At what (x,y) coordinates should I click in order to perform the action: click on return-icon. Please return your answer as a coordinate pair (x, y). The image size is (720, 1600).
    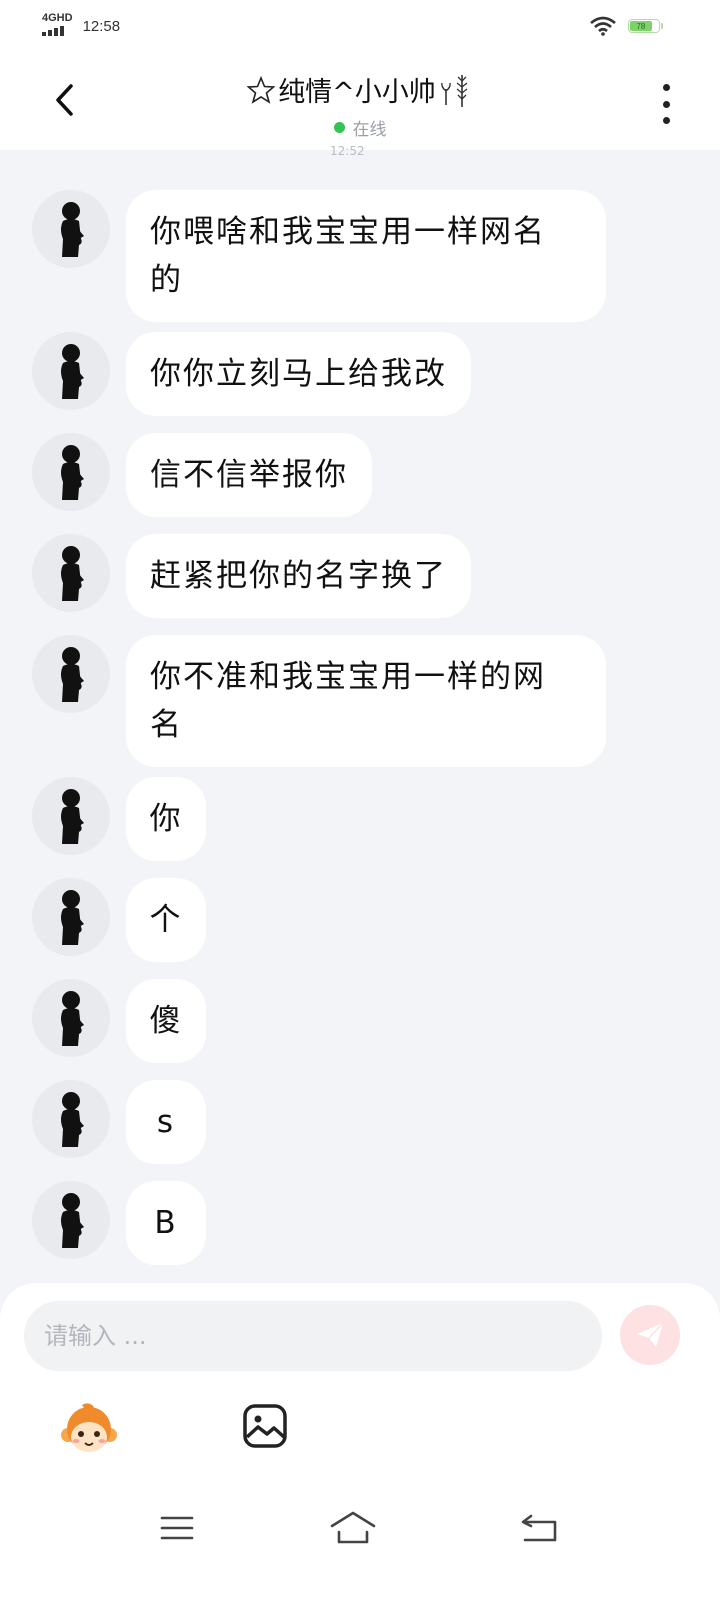
    Looking at the image, I should click on (539, 1528).